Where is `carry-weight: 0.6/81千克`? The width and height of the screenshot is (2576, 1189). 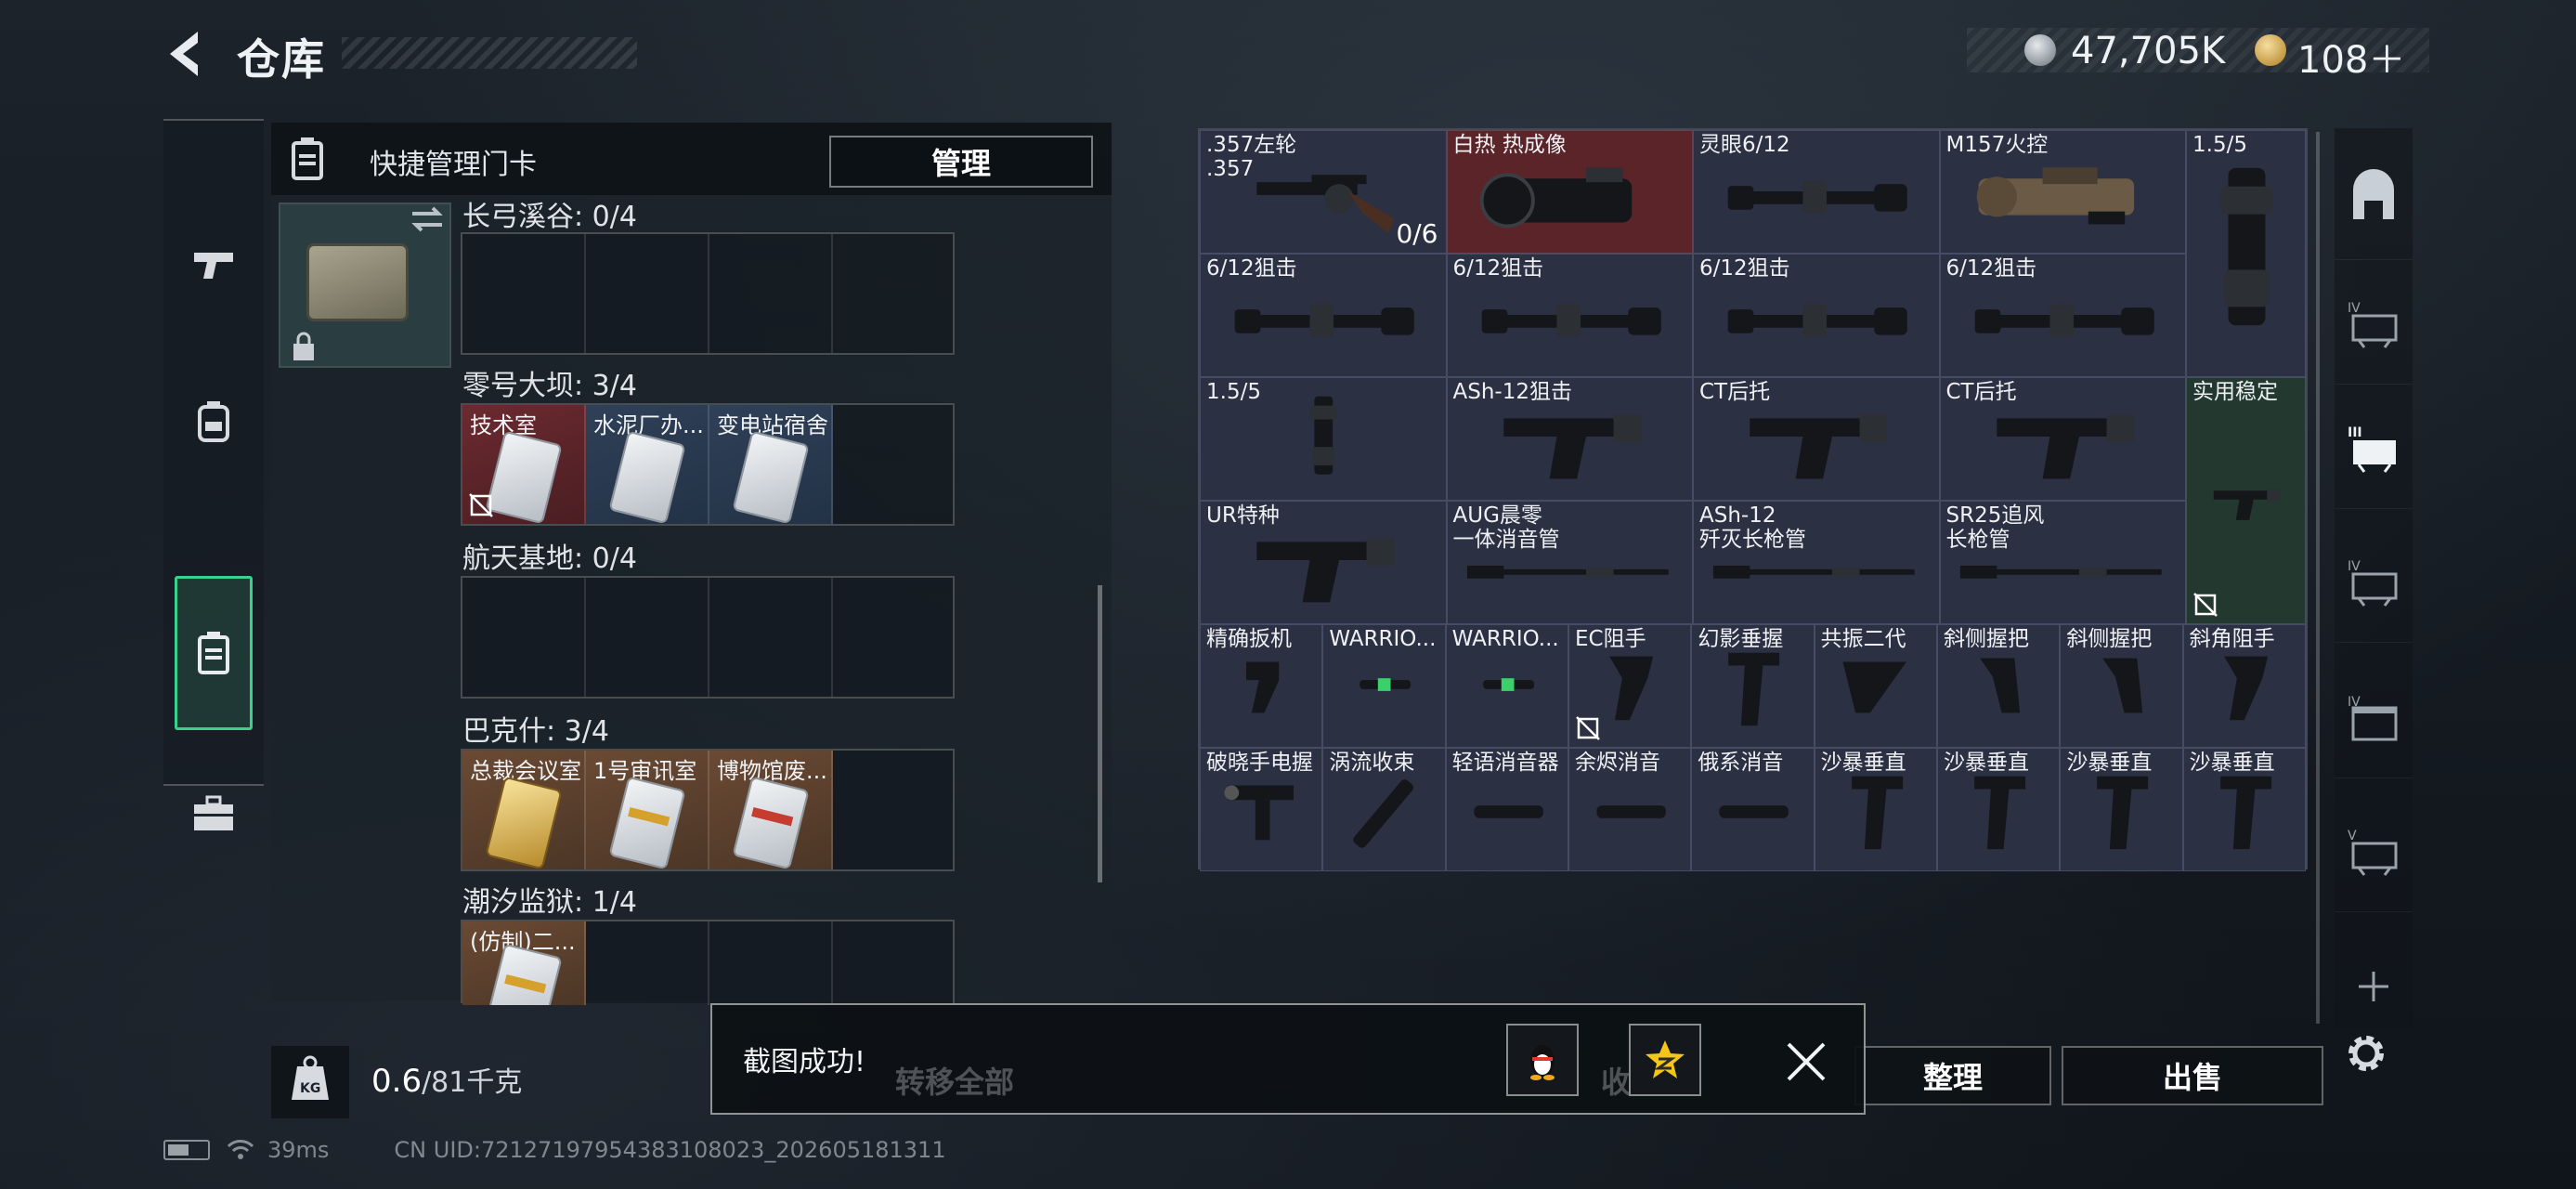
carry-weight: 0.6/81千克 is located at coordinates (446, 1079).